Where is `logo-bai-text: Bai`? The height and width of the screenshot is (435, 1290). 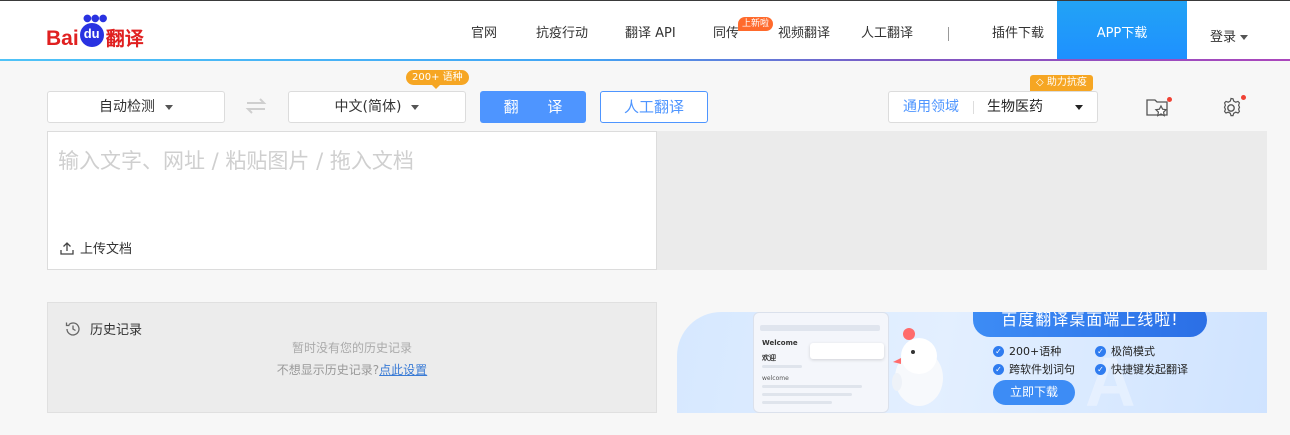
logo-bai-text: Bai is located at coordinates (62, 38).